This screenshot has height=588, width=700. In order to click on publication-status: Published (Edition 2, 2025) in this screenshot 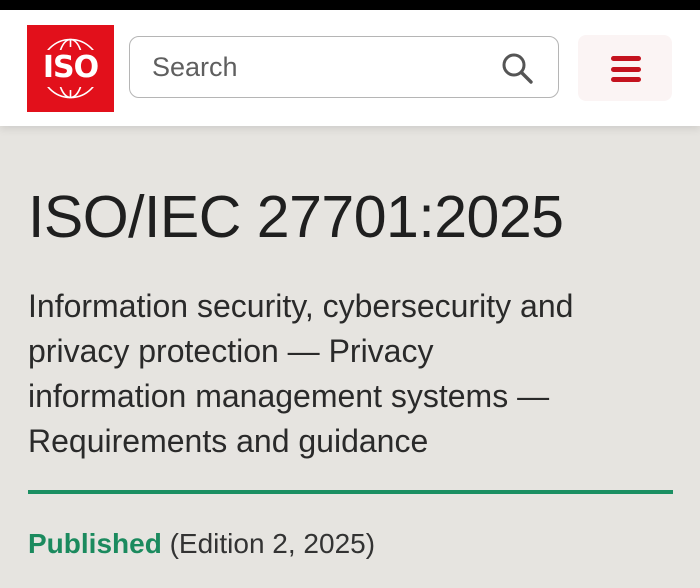, I will do `click(201, 544)`.